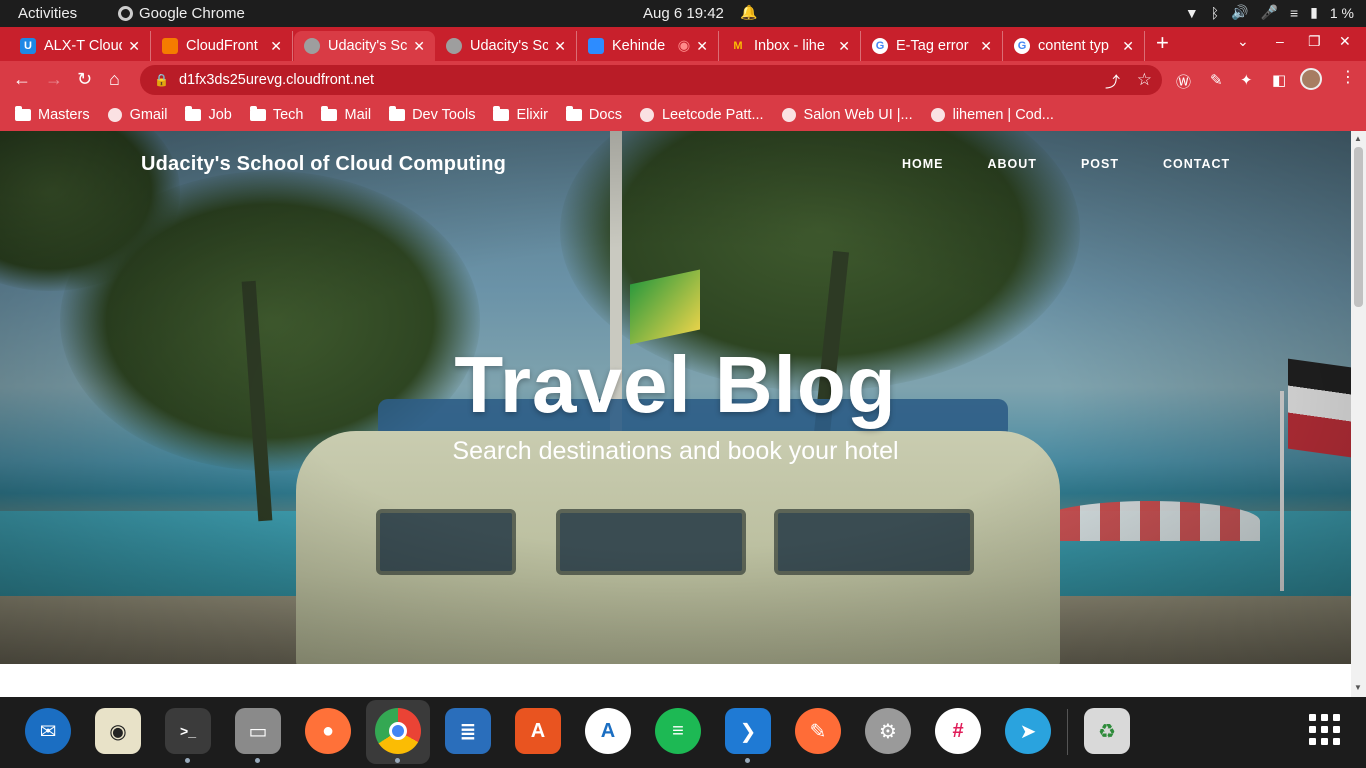 Image resolution: width=1366 pixels, height=768 pixels. Describe the element at coordinates (1358, 687) in the screenshot. I see `scroll-down-icon: ▼` at that location.